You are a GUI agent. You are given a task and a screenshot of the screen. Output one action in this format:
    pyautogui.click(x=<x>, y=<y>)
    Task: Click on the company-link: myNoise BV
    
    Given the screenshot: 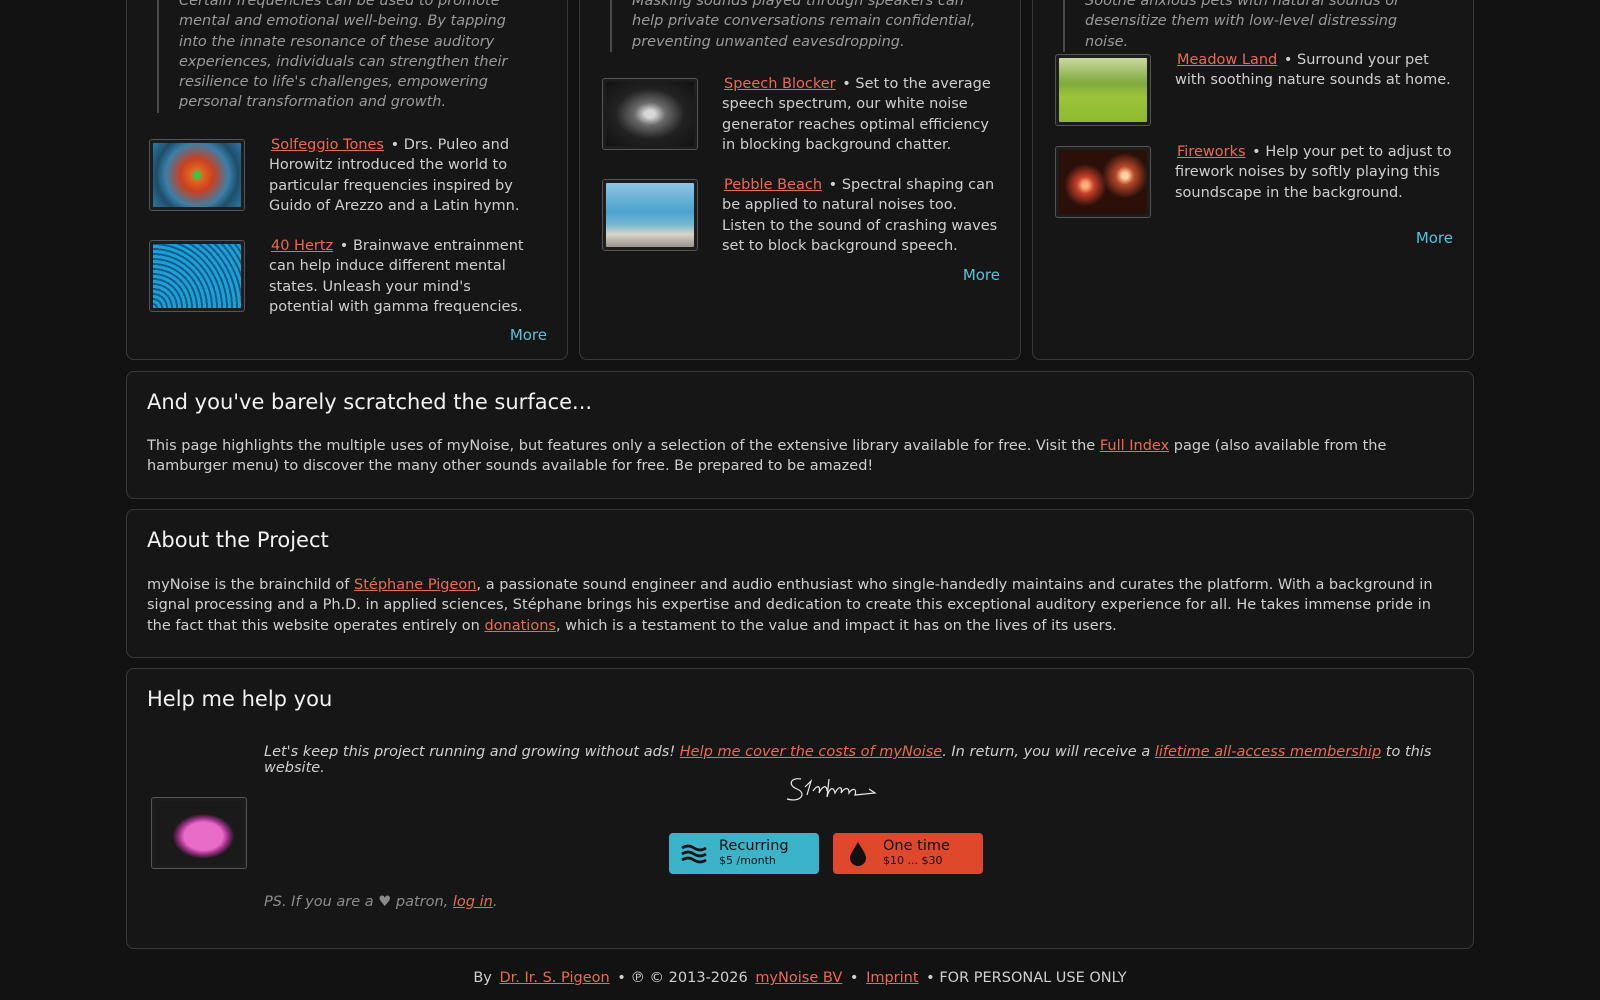 What is the action you would take?
    pyautogui.click(x=798, y=978)
    